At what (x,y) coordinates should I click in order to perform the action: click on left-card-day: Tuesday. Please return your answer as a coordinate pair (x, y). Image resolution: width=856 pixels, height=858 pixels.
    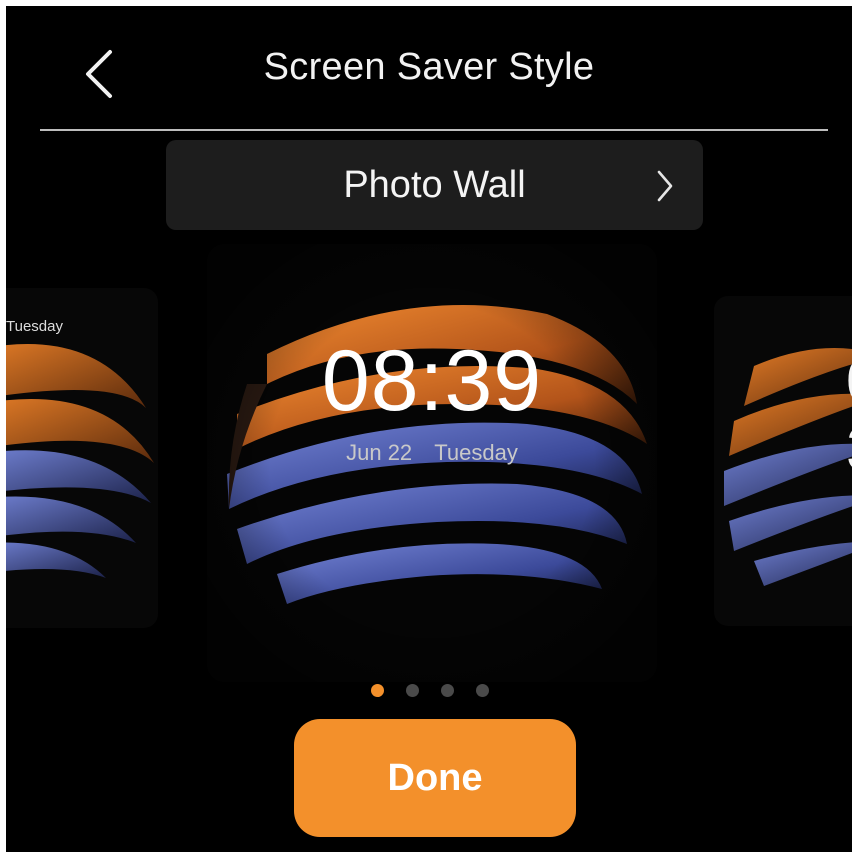
    Looking at the image, I should click on (34, 326).